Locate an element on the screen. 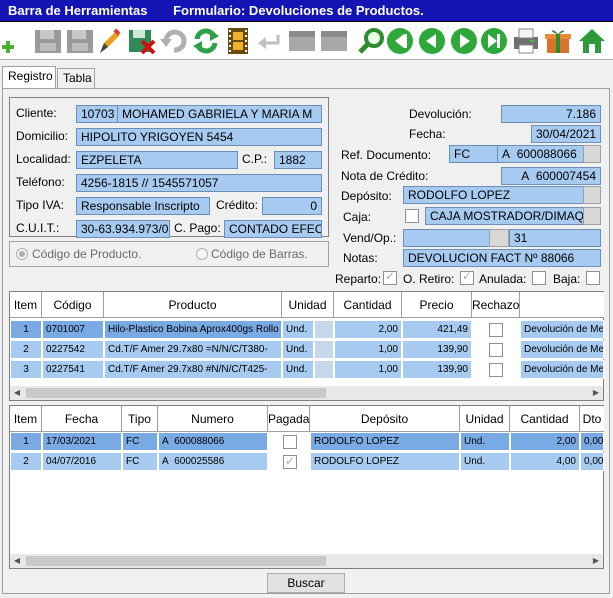  cuit-field: 30-63.934.973/0 is located at coordinates (123, 229).